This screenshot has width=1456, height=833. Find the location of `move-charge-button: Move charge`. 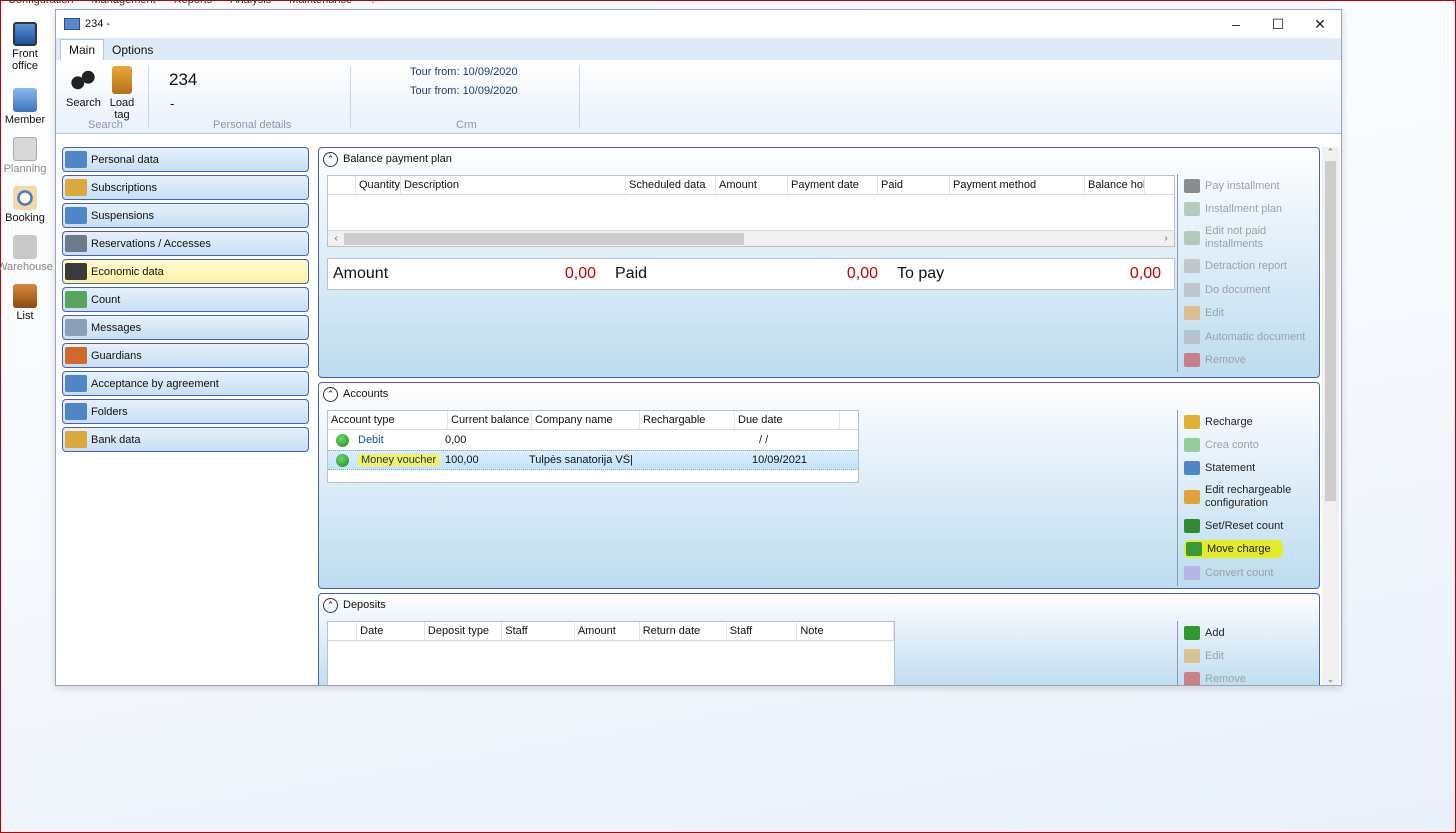

move-charge-button: Move charge is located at coordinates (1248, 549).